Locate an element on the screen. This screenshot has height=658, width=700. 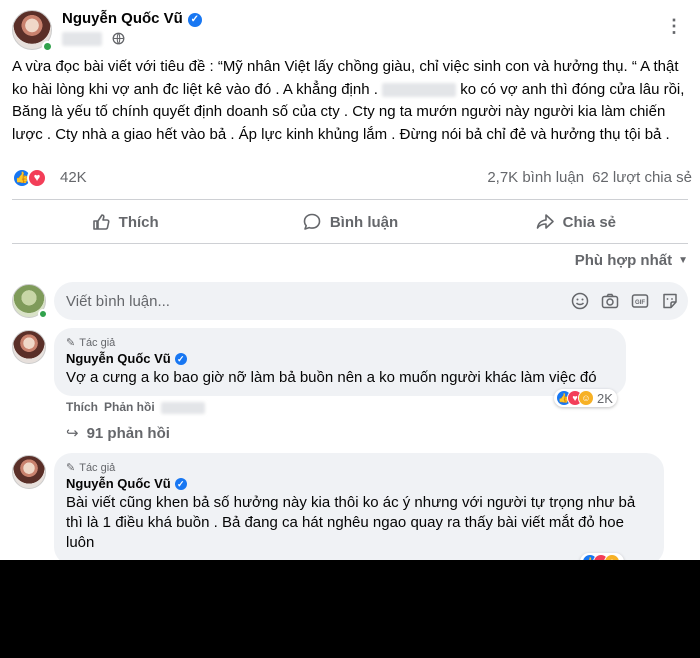
svg-text: GIF is located at coordinates (640, 303).